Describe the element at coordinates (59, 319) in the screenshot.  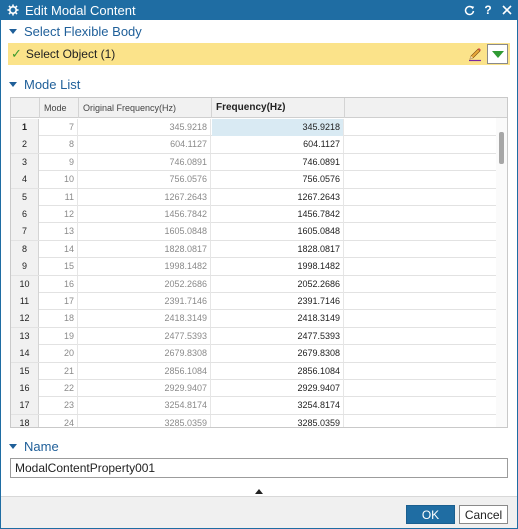
I see `mode-cell: 18` at that location.